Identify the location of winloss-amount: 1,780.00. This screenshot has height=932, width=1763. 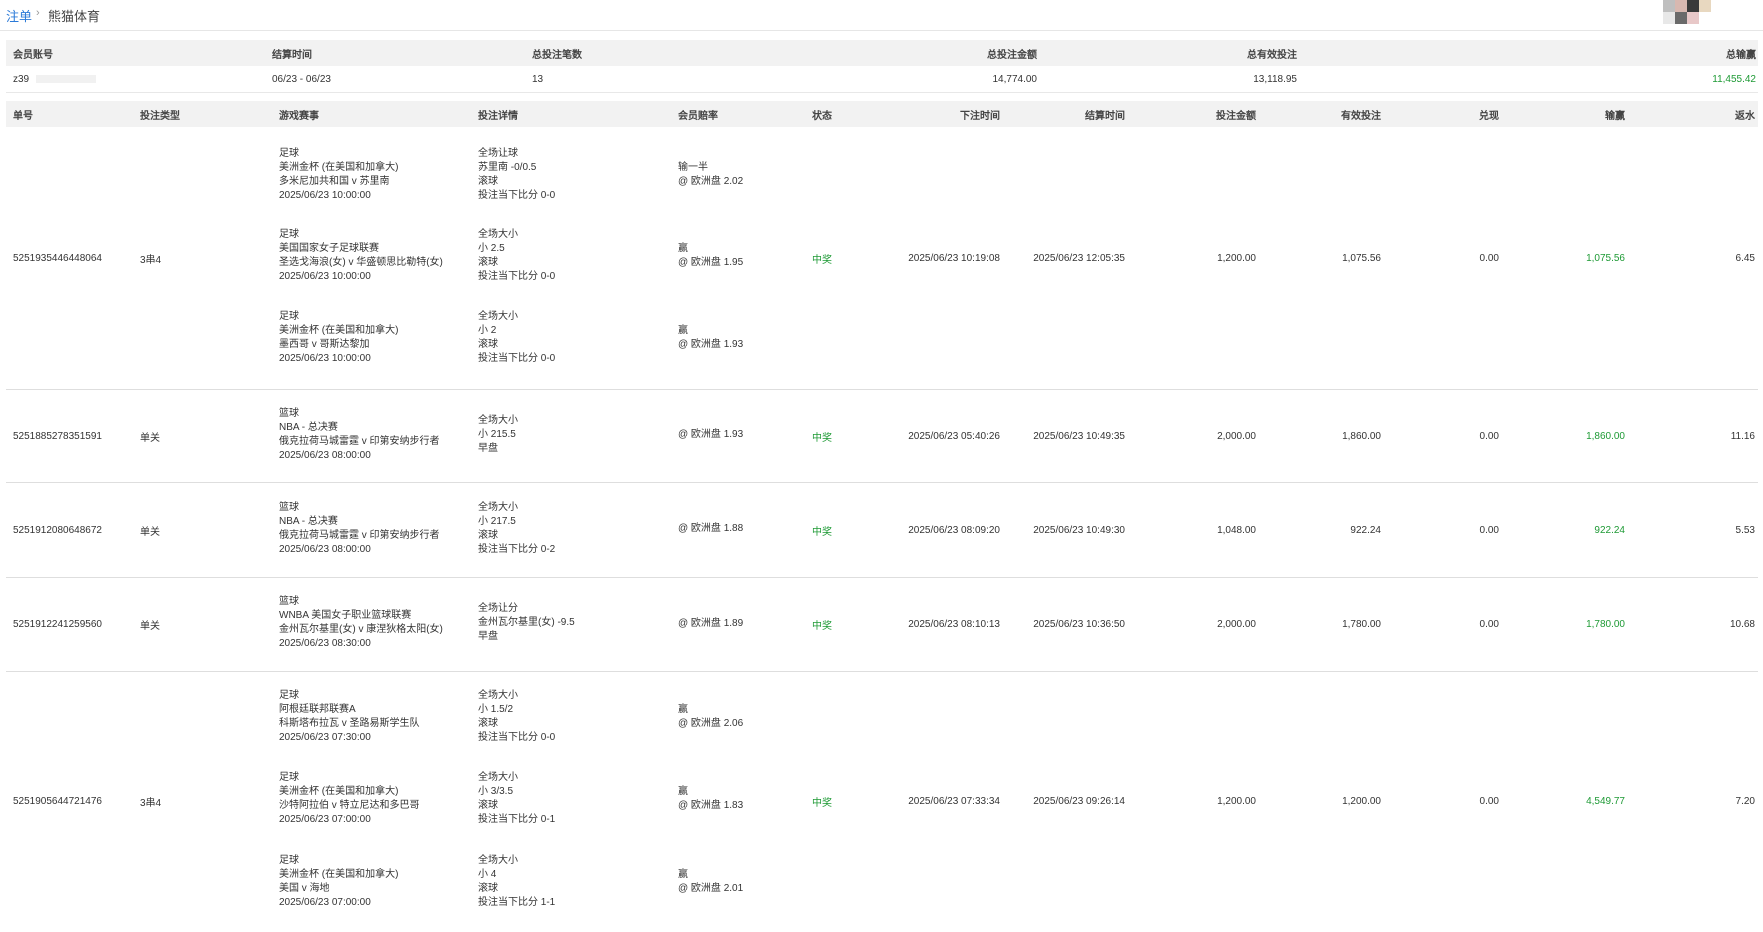
(1605, 624).